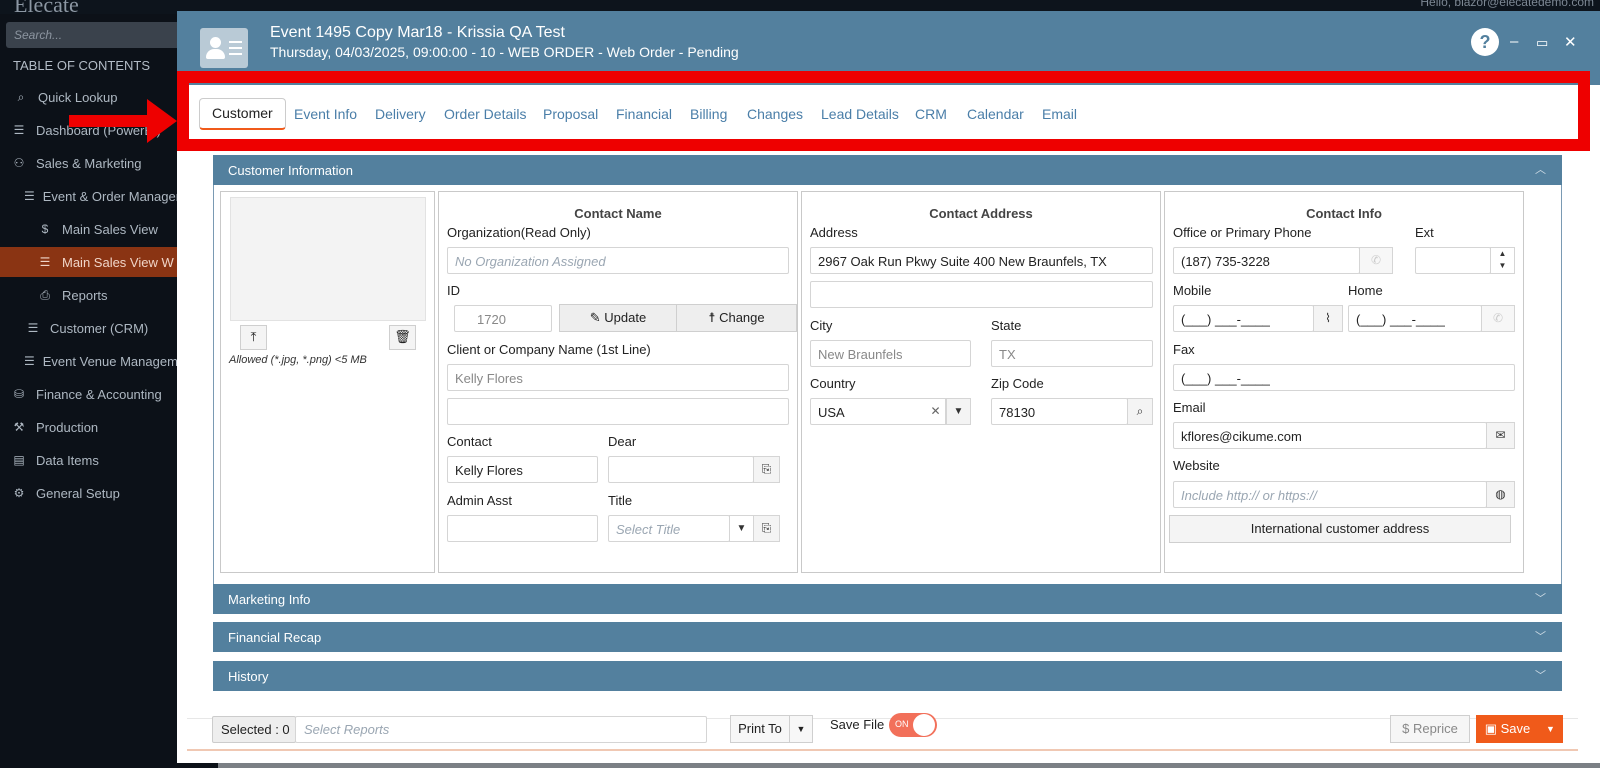 This screenshot has width=1600, height=768. Describe the element at coordinates (501, 729) in the screenshot. I see `select-reports-input: Select Reports` at that location.